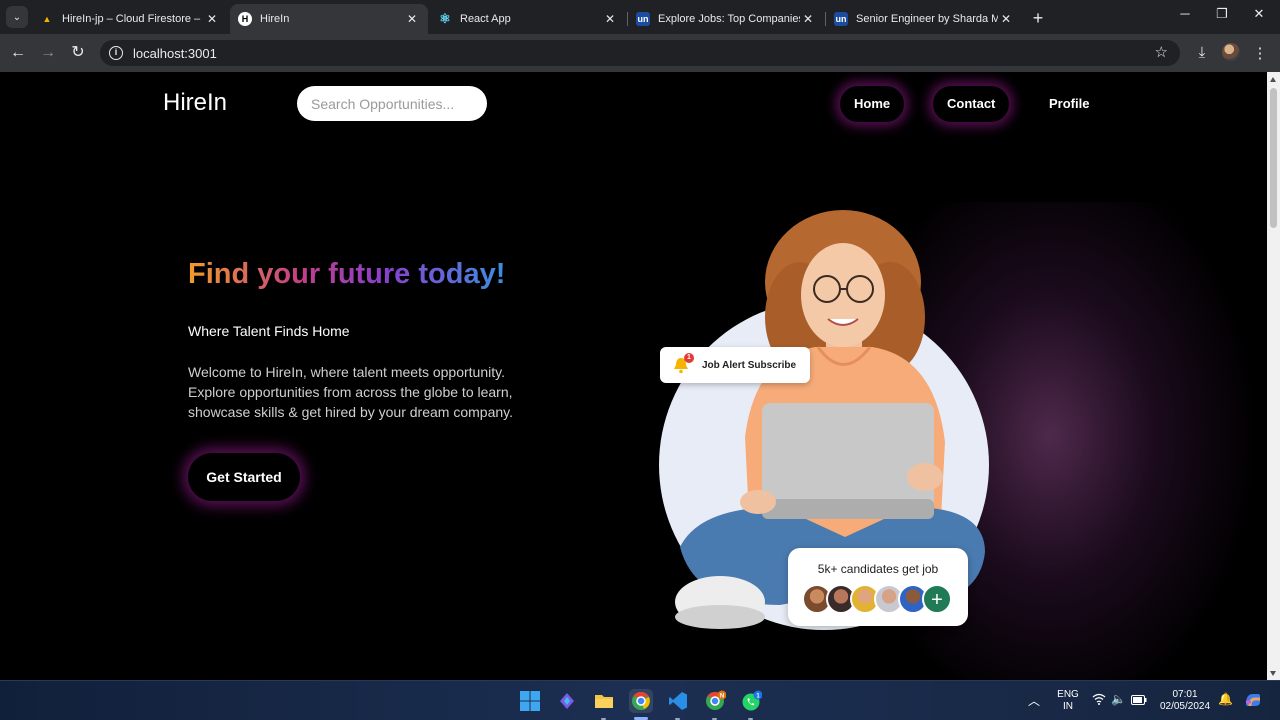 The image size is (1280, 720). I want to click on scrollbar-thumb, so click(1273, 158).